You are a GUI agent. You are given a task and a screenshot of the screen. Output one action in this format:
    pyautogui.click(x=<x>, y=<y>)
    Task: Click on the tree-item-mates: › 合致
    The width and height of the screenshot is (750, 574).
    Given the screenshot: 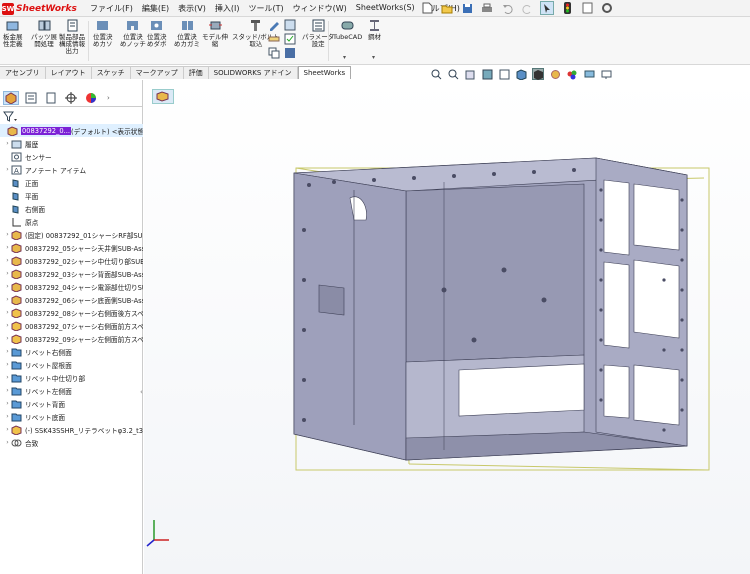 What is the action you would take?
    pyautogui.click(x=71, y=442)
    